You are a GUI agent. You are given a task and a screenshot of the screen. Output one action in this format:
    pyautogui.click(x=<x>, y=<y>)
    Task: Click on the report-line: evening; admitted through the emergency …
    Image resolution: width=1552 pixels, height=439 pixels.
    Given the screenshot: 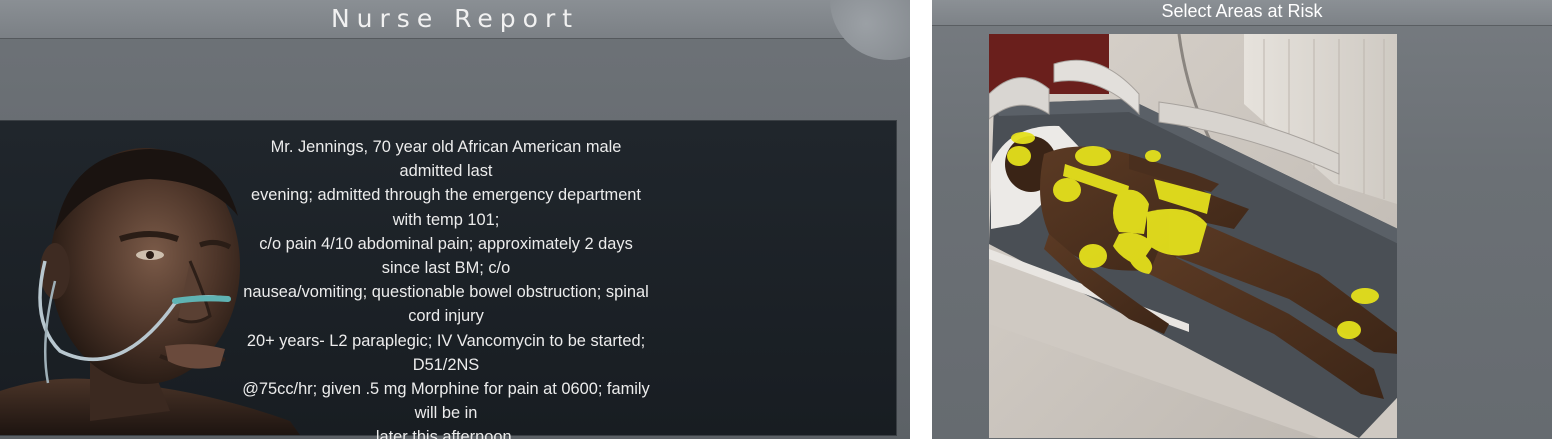 What is the action you would take?
    pyautogui.click(x=446, y=207)
    